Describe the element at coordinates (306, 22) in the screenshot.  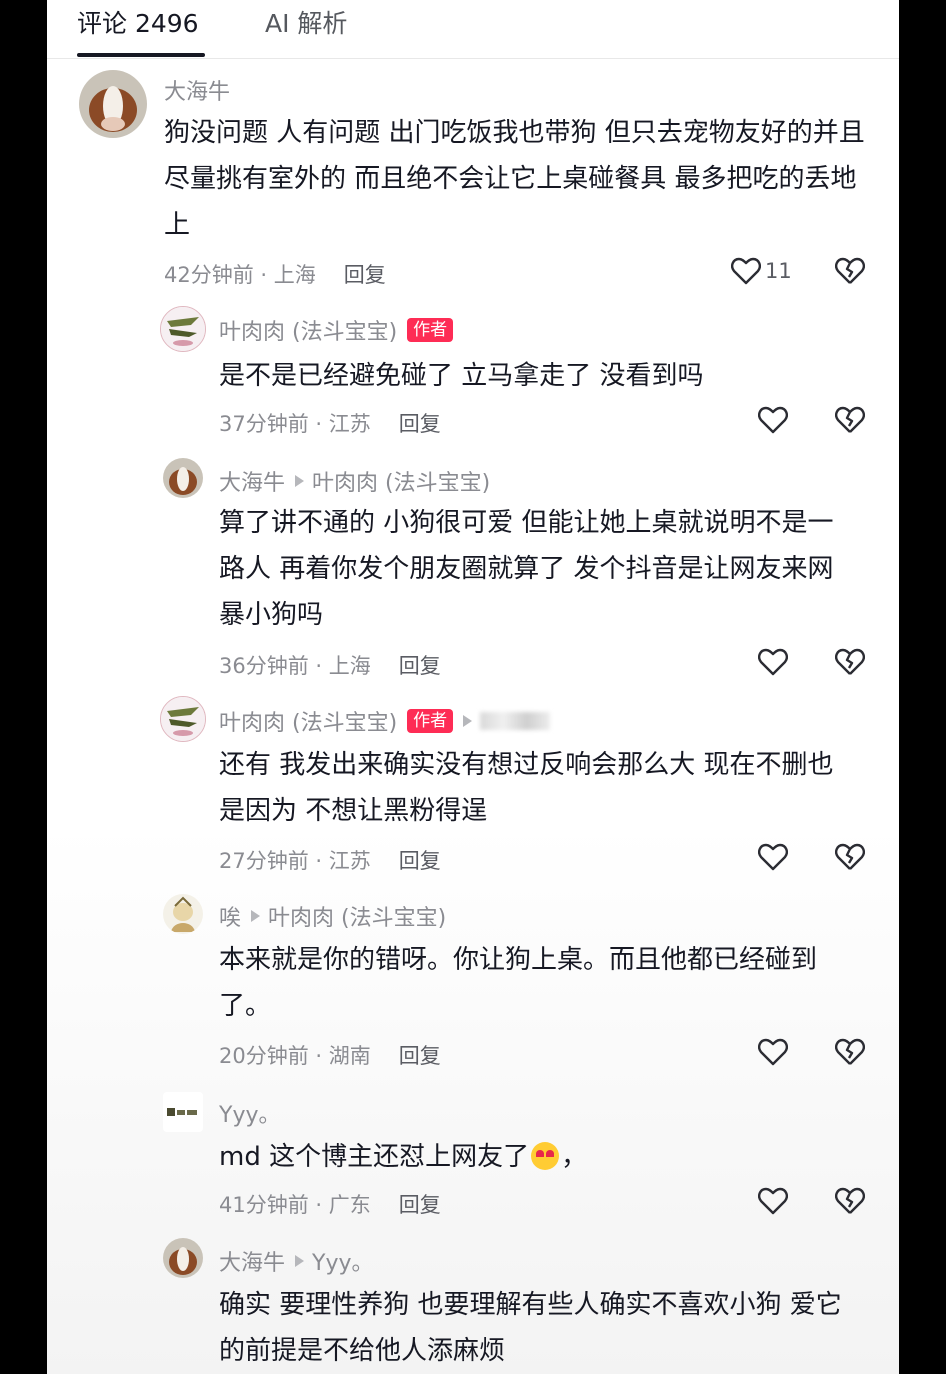
I see `tab-ai-analysis: AI 解析` at that location.